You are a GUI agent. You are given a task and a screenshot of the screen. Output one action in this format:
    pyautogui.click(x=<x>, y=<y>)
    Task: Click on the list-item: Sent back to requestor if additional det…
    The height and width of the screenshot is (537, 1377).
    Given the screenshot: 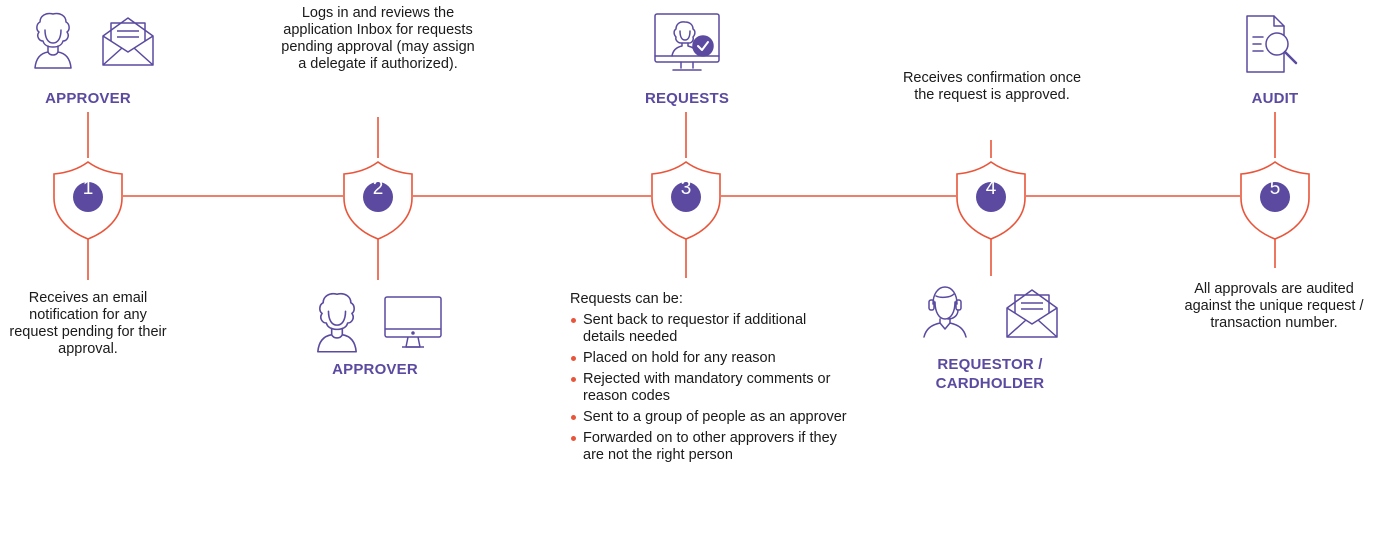 What is the action you would take?
    pyautogui.click(x=710, y=329)
    